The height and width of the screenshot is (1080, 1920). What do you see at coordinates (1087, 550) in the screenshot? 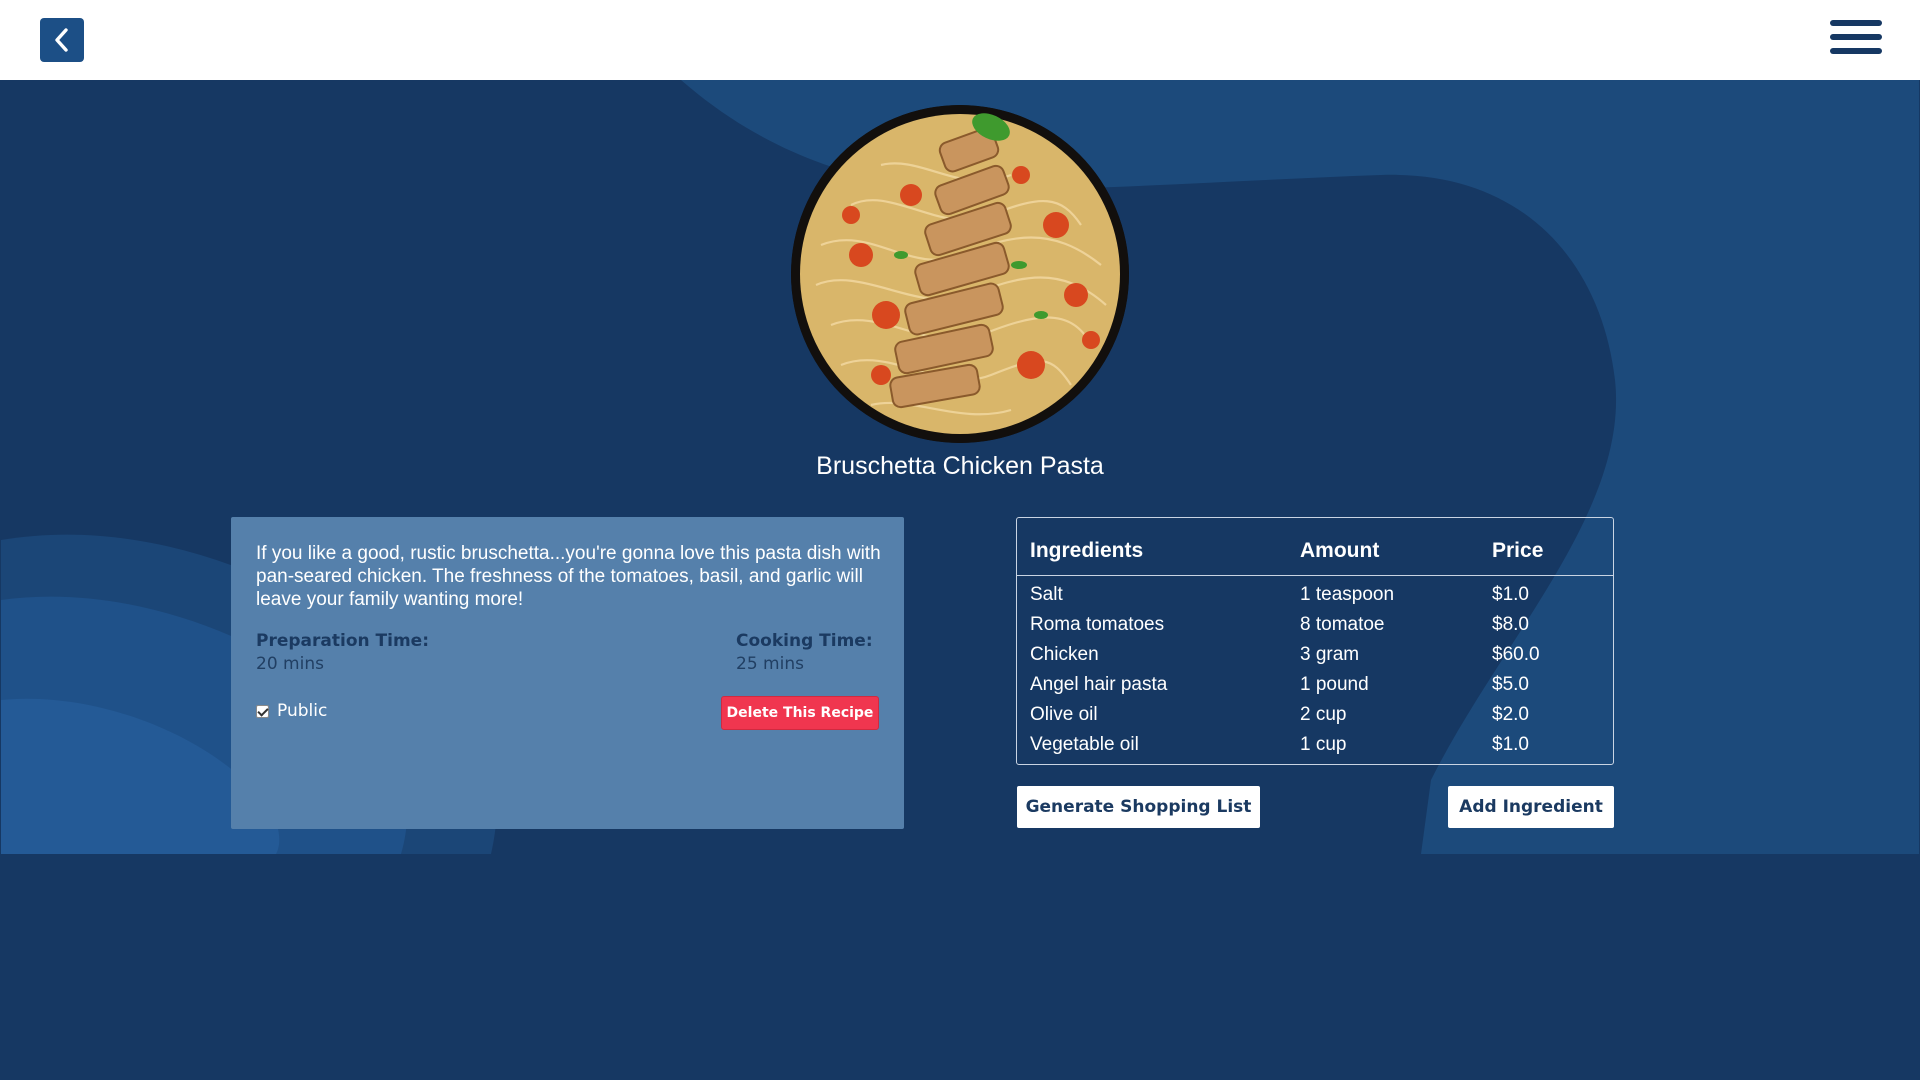
I see `column-header-ingredients: Ingredients` at bounding box center [1087, 550].